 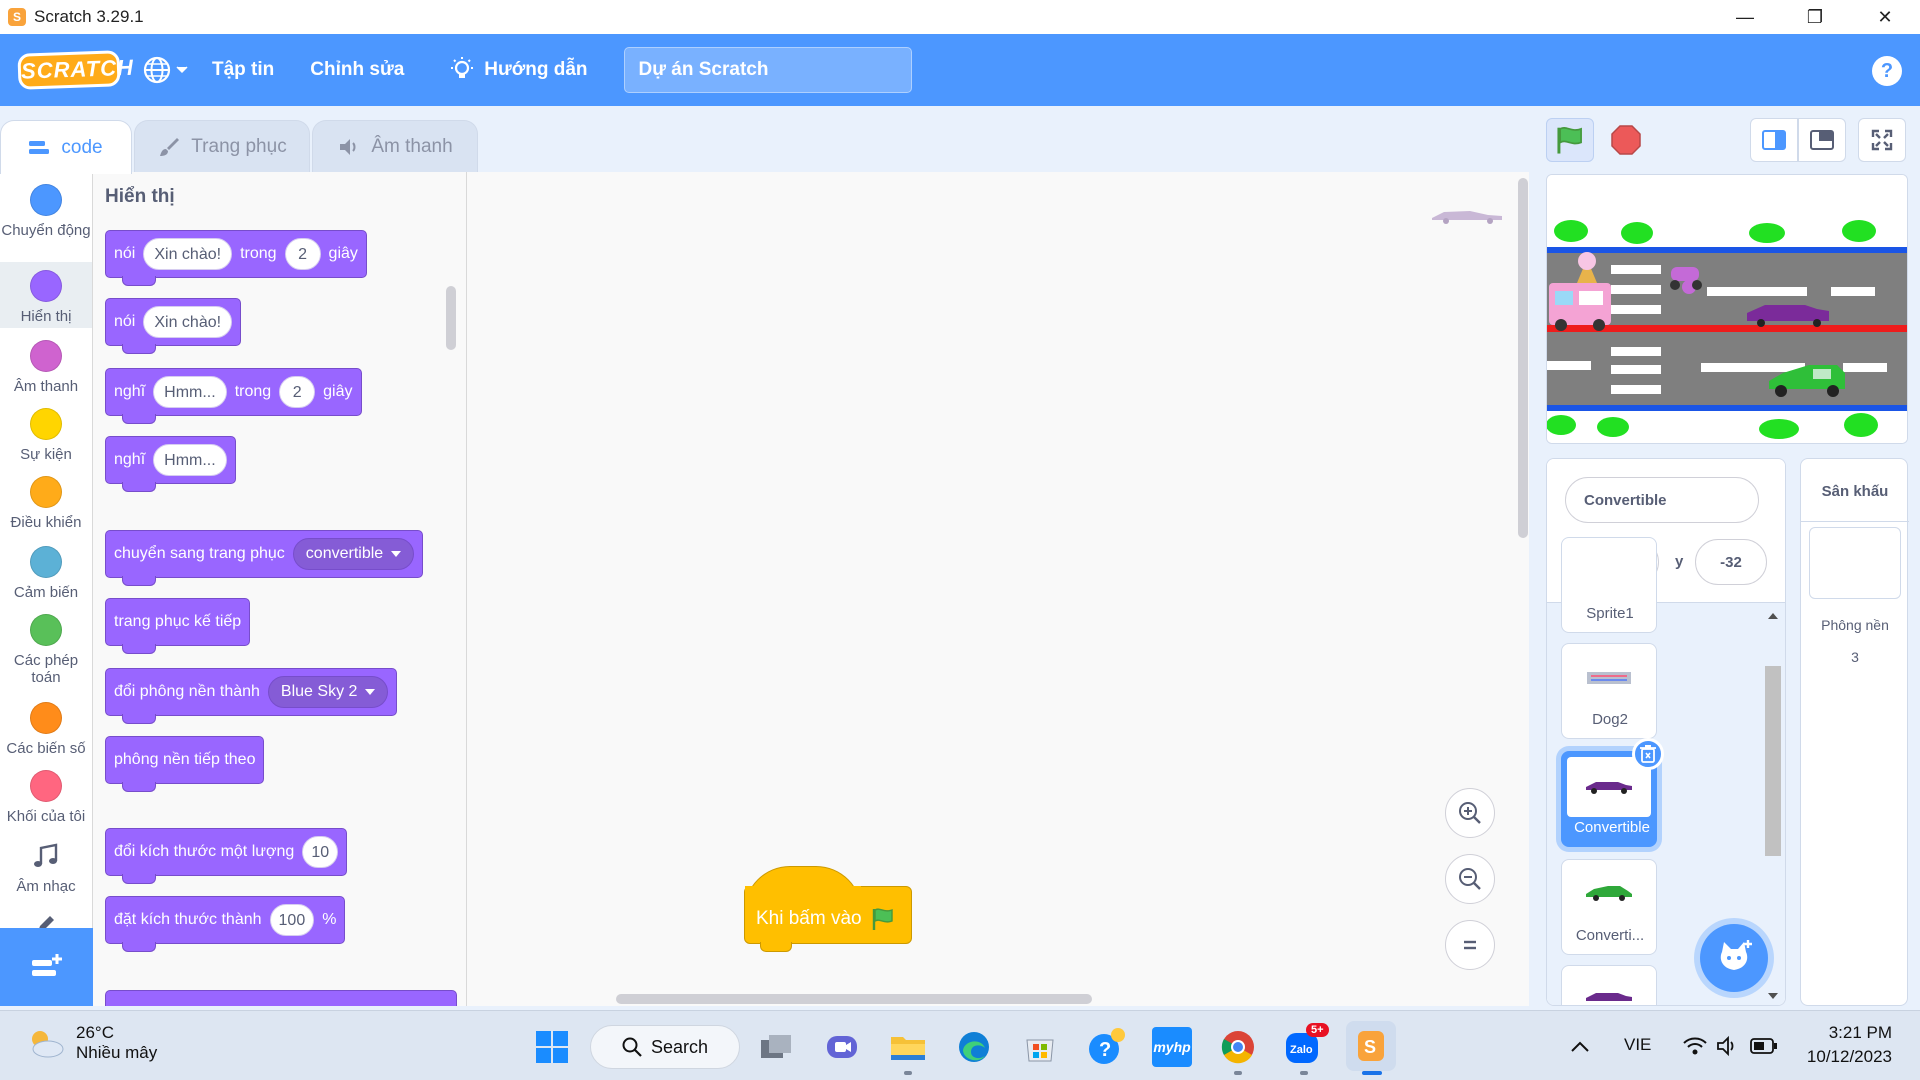 I want to click on pen-icon, so click(x=46, y=922).